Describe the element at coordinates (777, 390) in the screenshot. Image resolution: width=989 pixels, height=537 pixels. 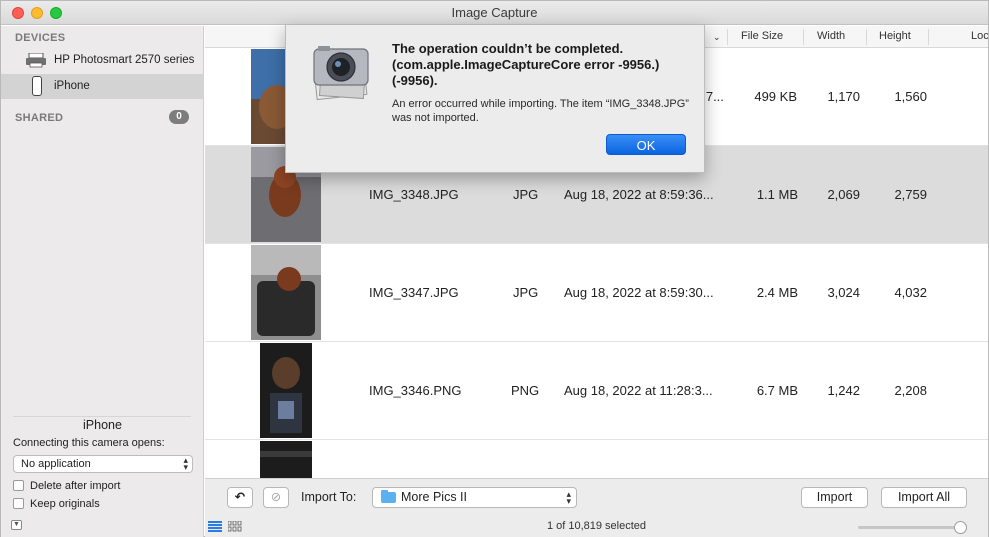
I see `file-size: 6.7 MB` at that location.